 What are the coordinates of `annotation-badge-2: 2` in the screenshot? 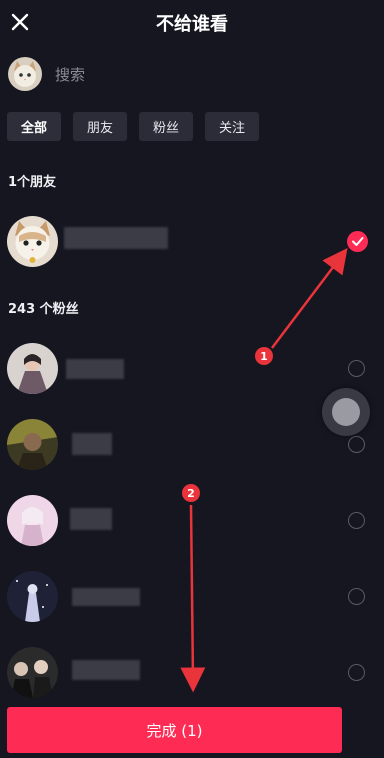 It's located at (191, 493).